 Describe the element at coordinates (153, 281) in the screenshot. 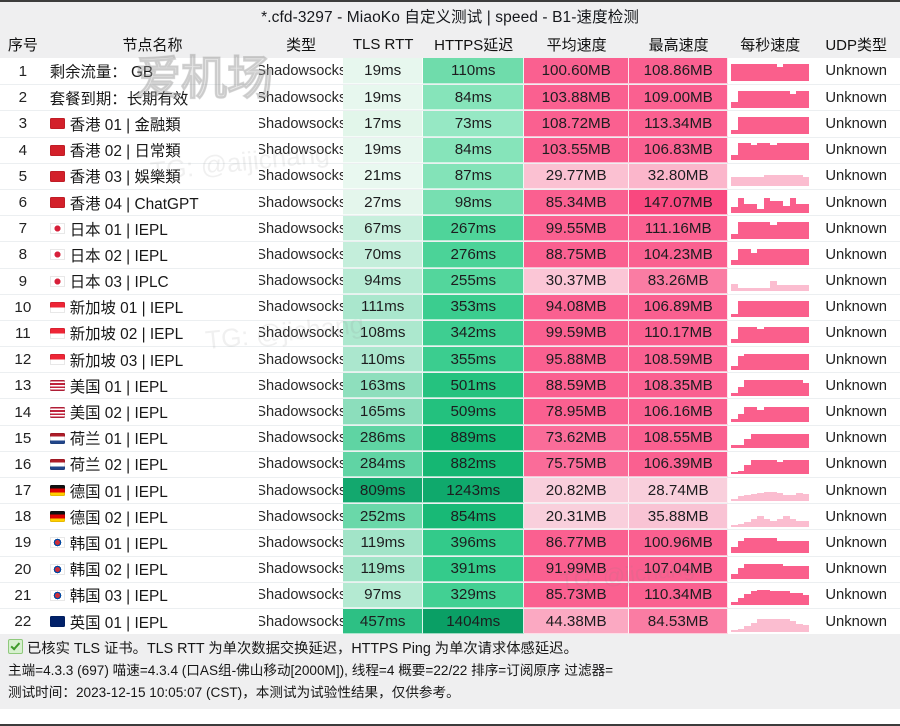

I see `node-name-cell: 日本 03 | IPLC` at that location.